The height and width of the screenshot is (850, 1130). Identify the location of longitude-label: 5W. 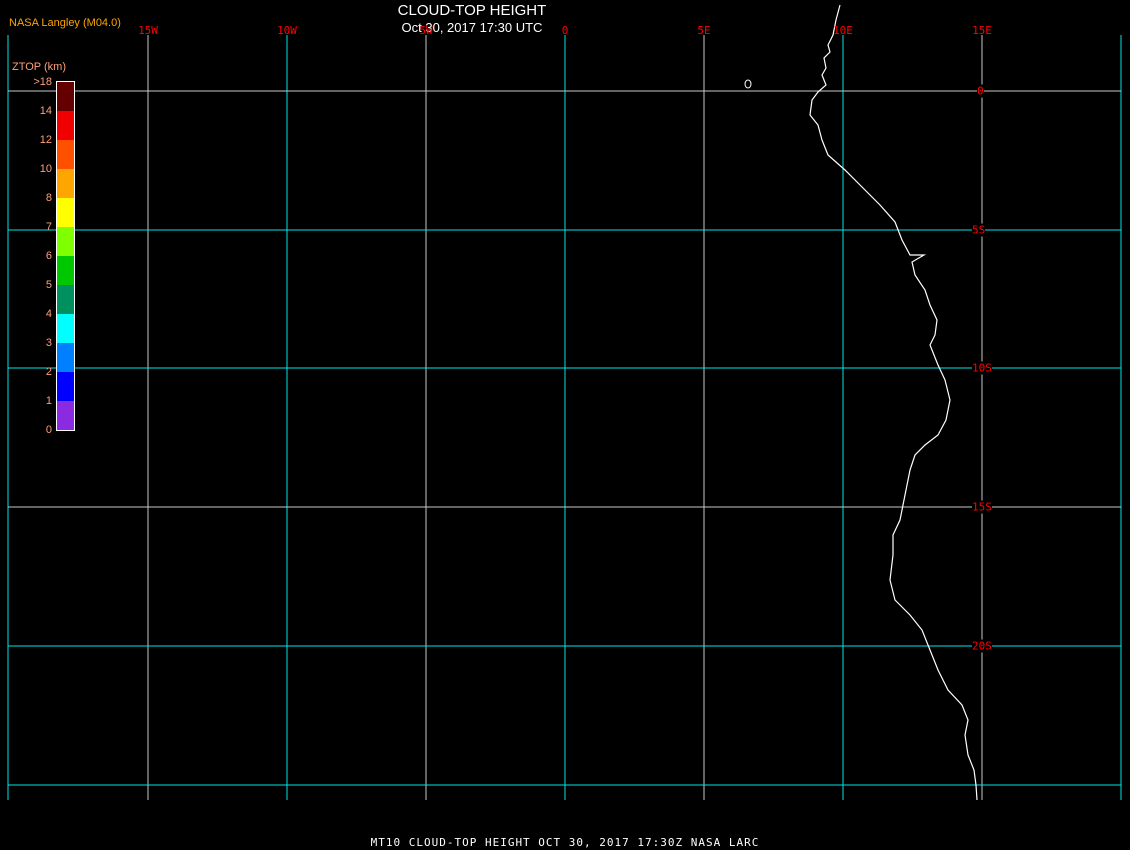
(426, 30).